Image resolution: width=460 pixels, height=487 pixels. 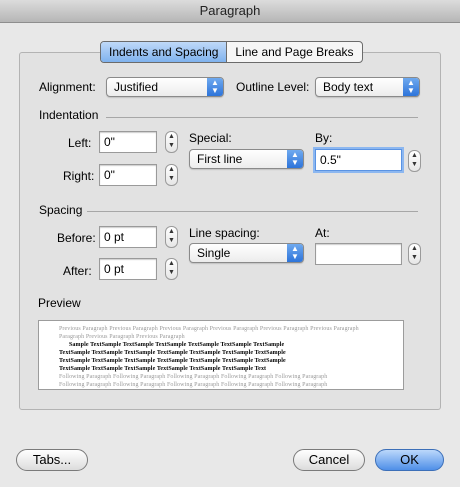 I want to click on right-indent-field: 0", so click(x=128, y=175).